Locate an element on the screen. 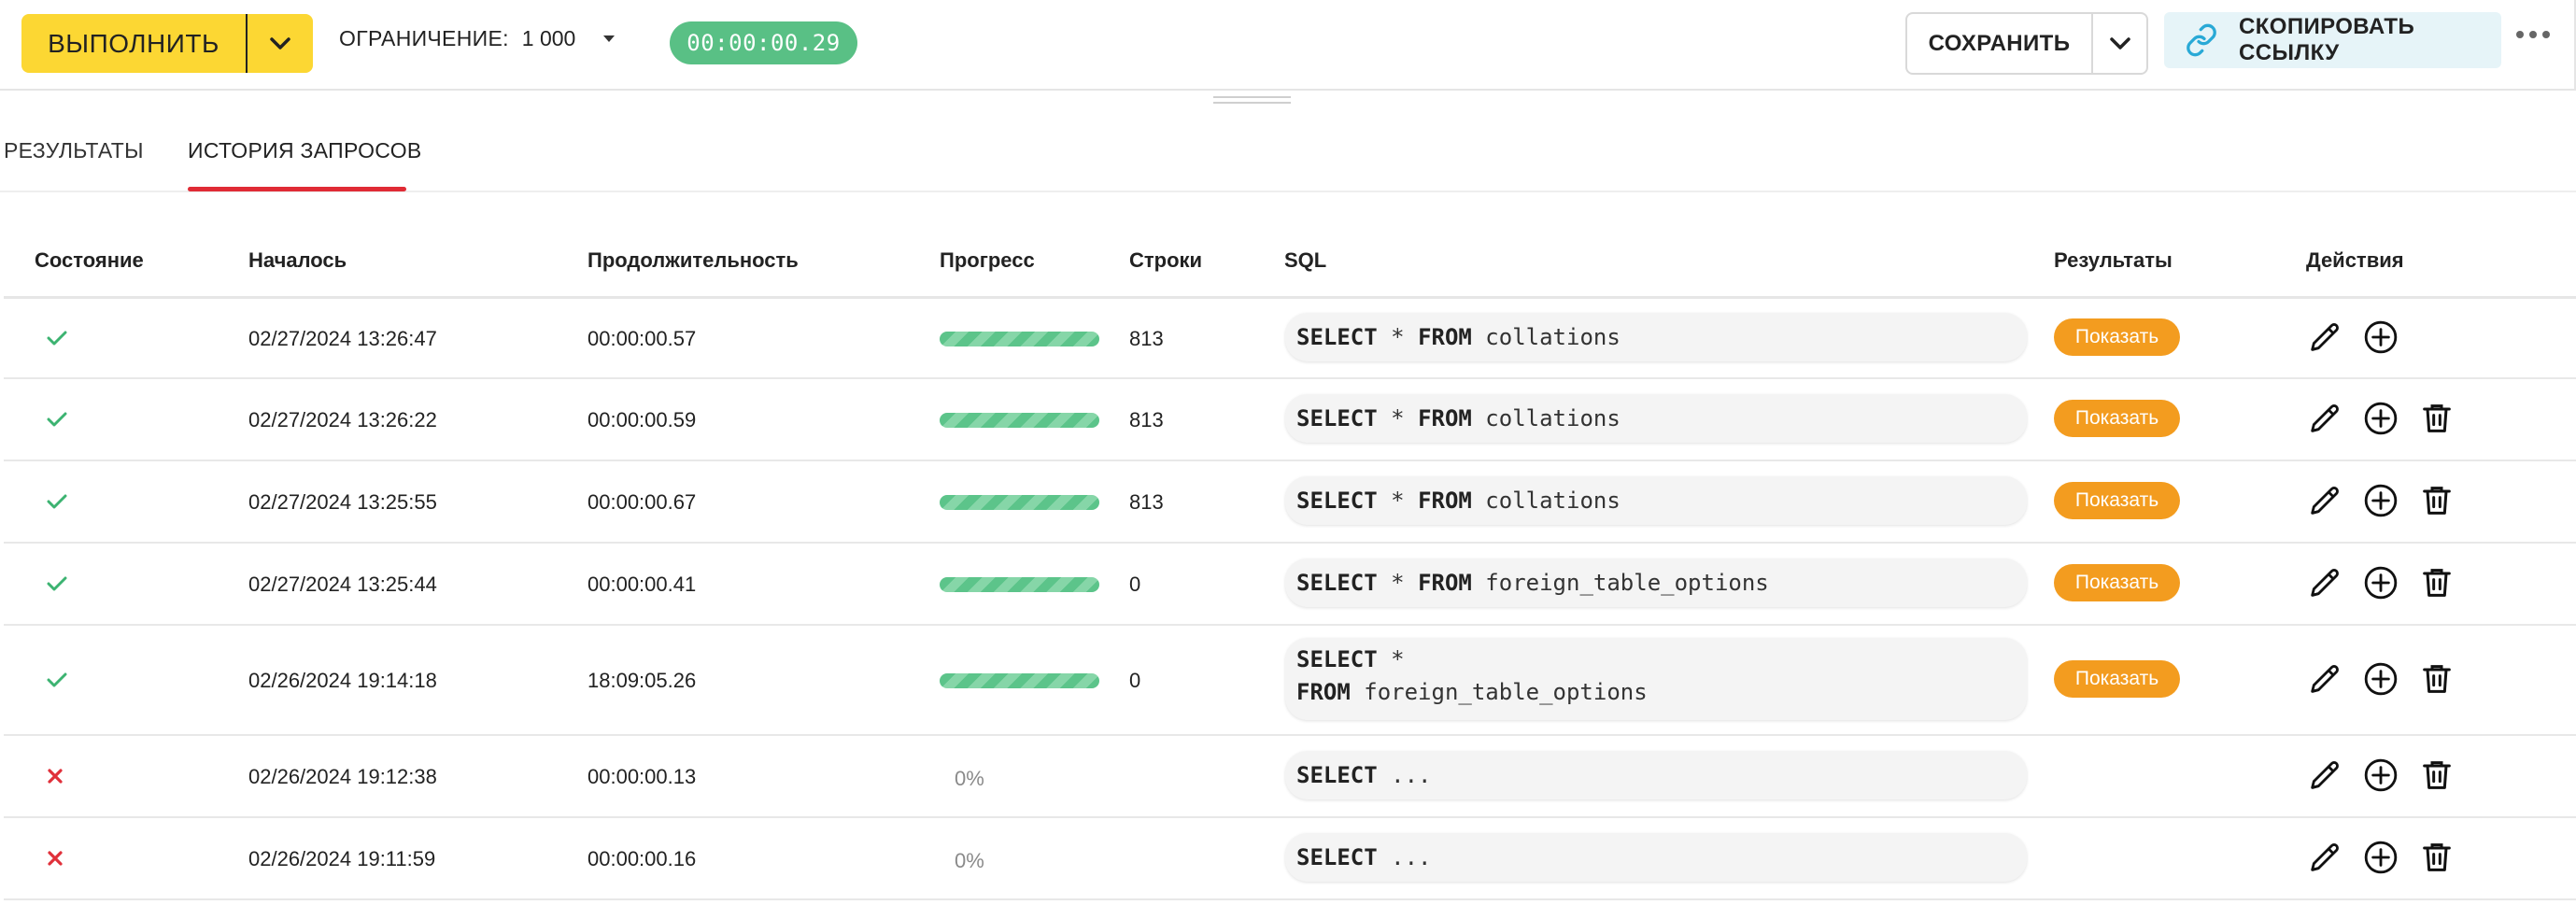 The image size is (2576, 905). column-header-state: Состояние is located at coordinates (89, 260).